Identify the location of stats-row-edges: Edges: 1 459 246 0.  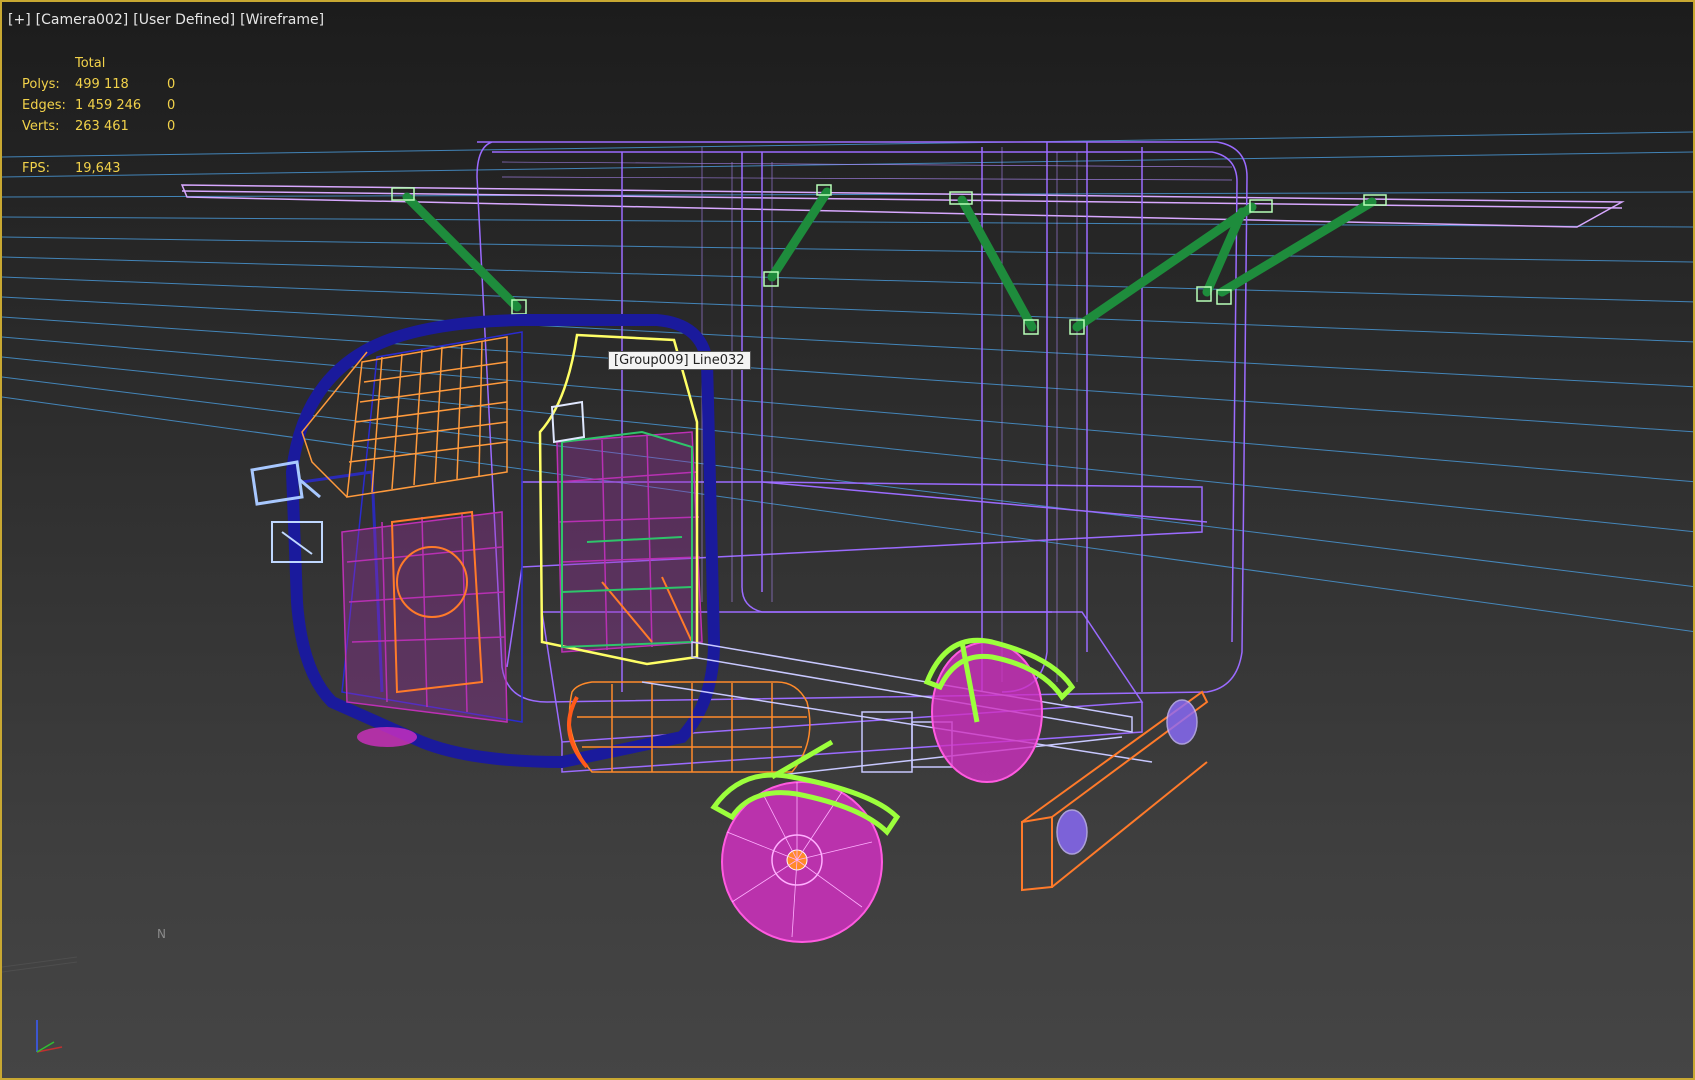
(104, 105).